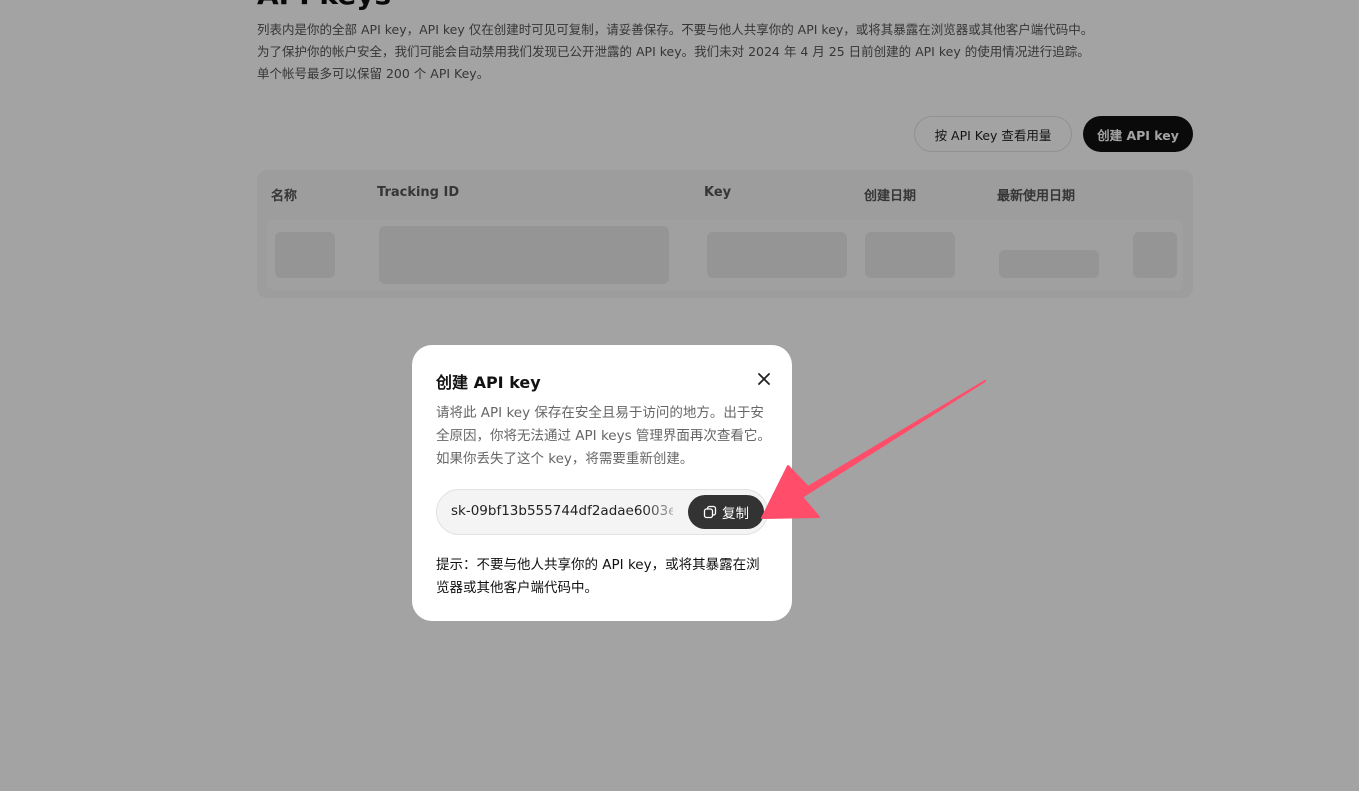 The height and width of the screenshot is (791, 1359). What do you see at coordinates (562, 511) in the screenshot?
I see `api-key-value: sk-09bf13b555744df2adae6003e70` at bounding box center [562, 511].